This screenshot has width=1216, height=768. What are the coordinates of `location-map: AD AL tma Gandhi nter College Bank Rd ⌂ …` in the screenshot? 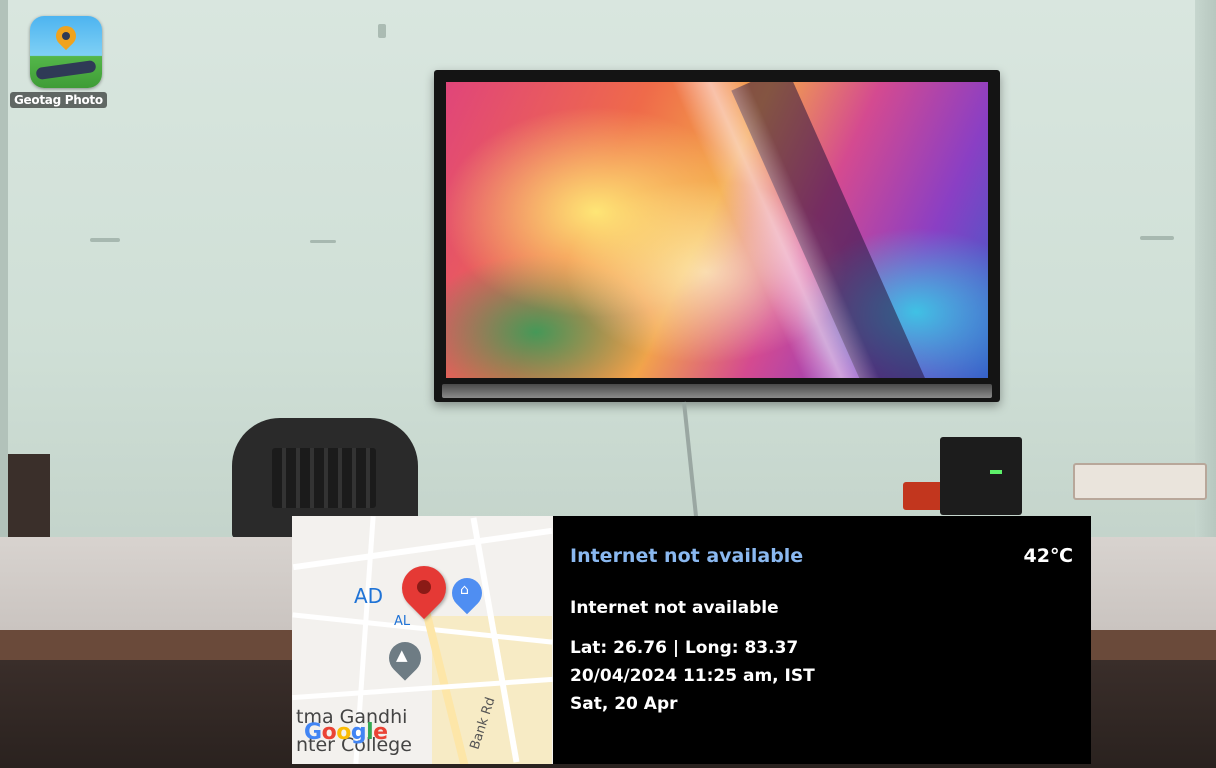 It's located at (422, 640).